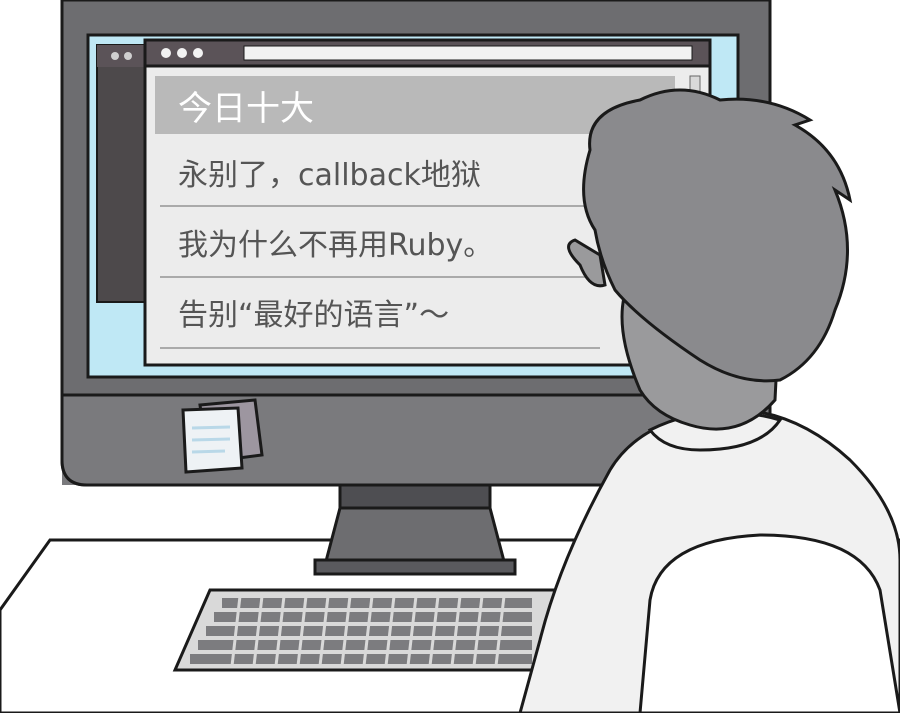 This screenshot has height=713, width=900. Describe the element at coordinates (468, 53) in the screenshot. I see `address-bar` at that location.